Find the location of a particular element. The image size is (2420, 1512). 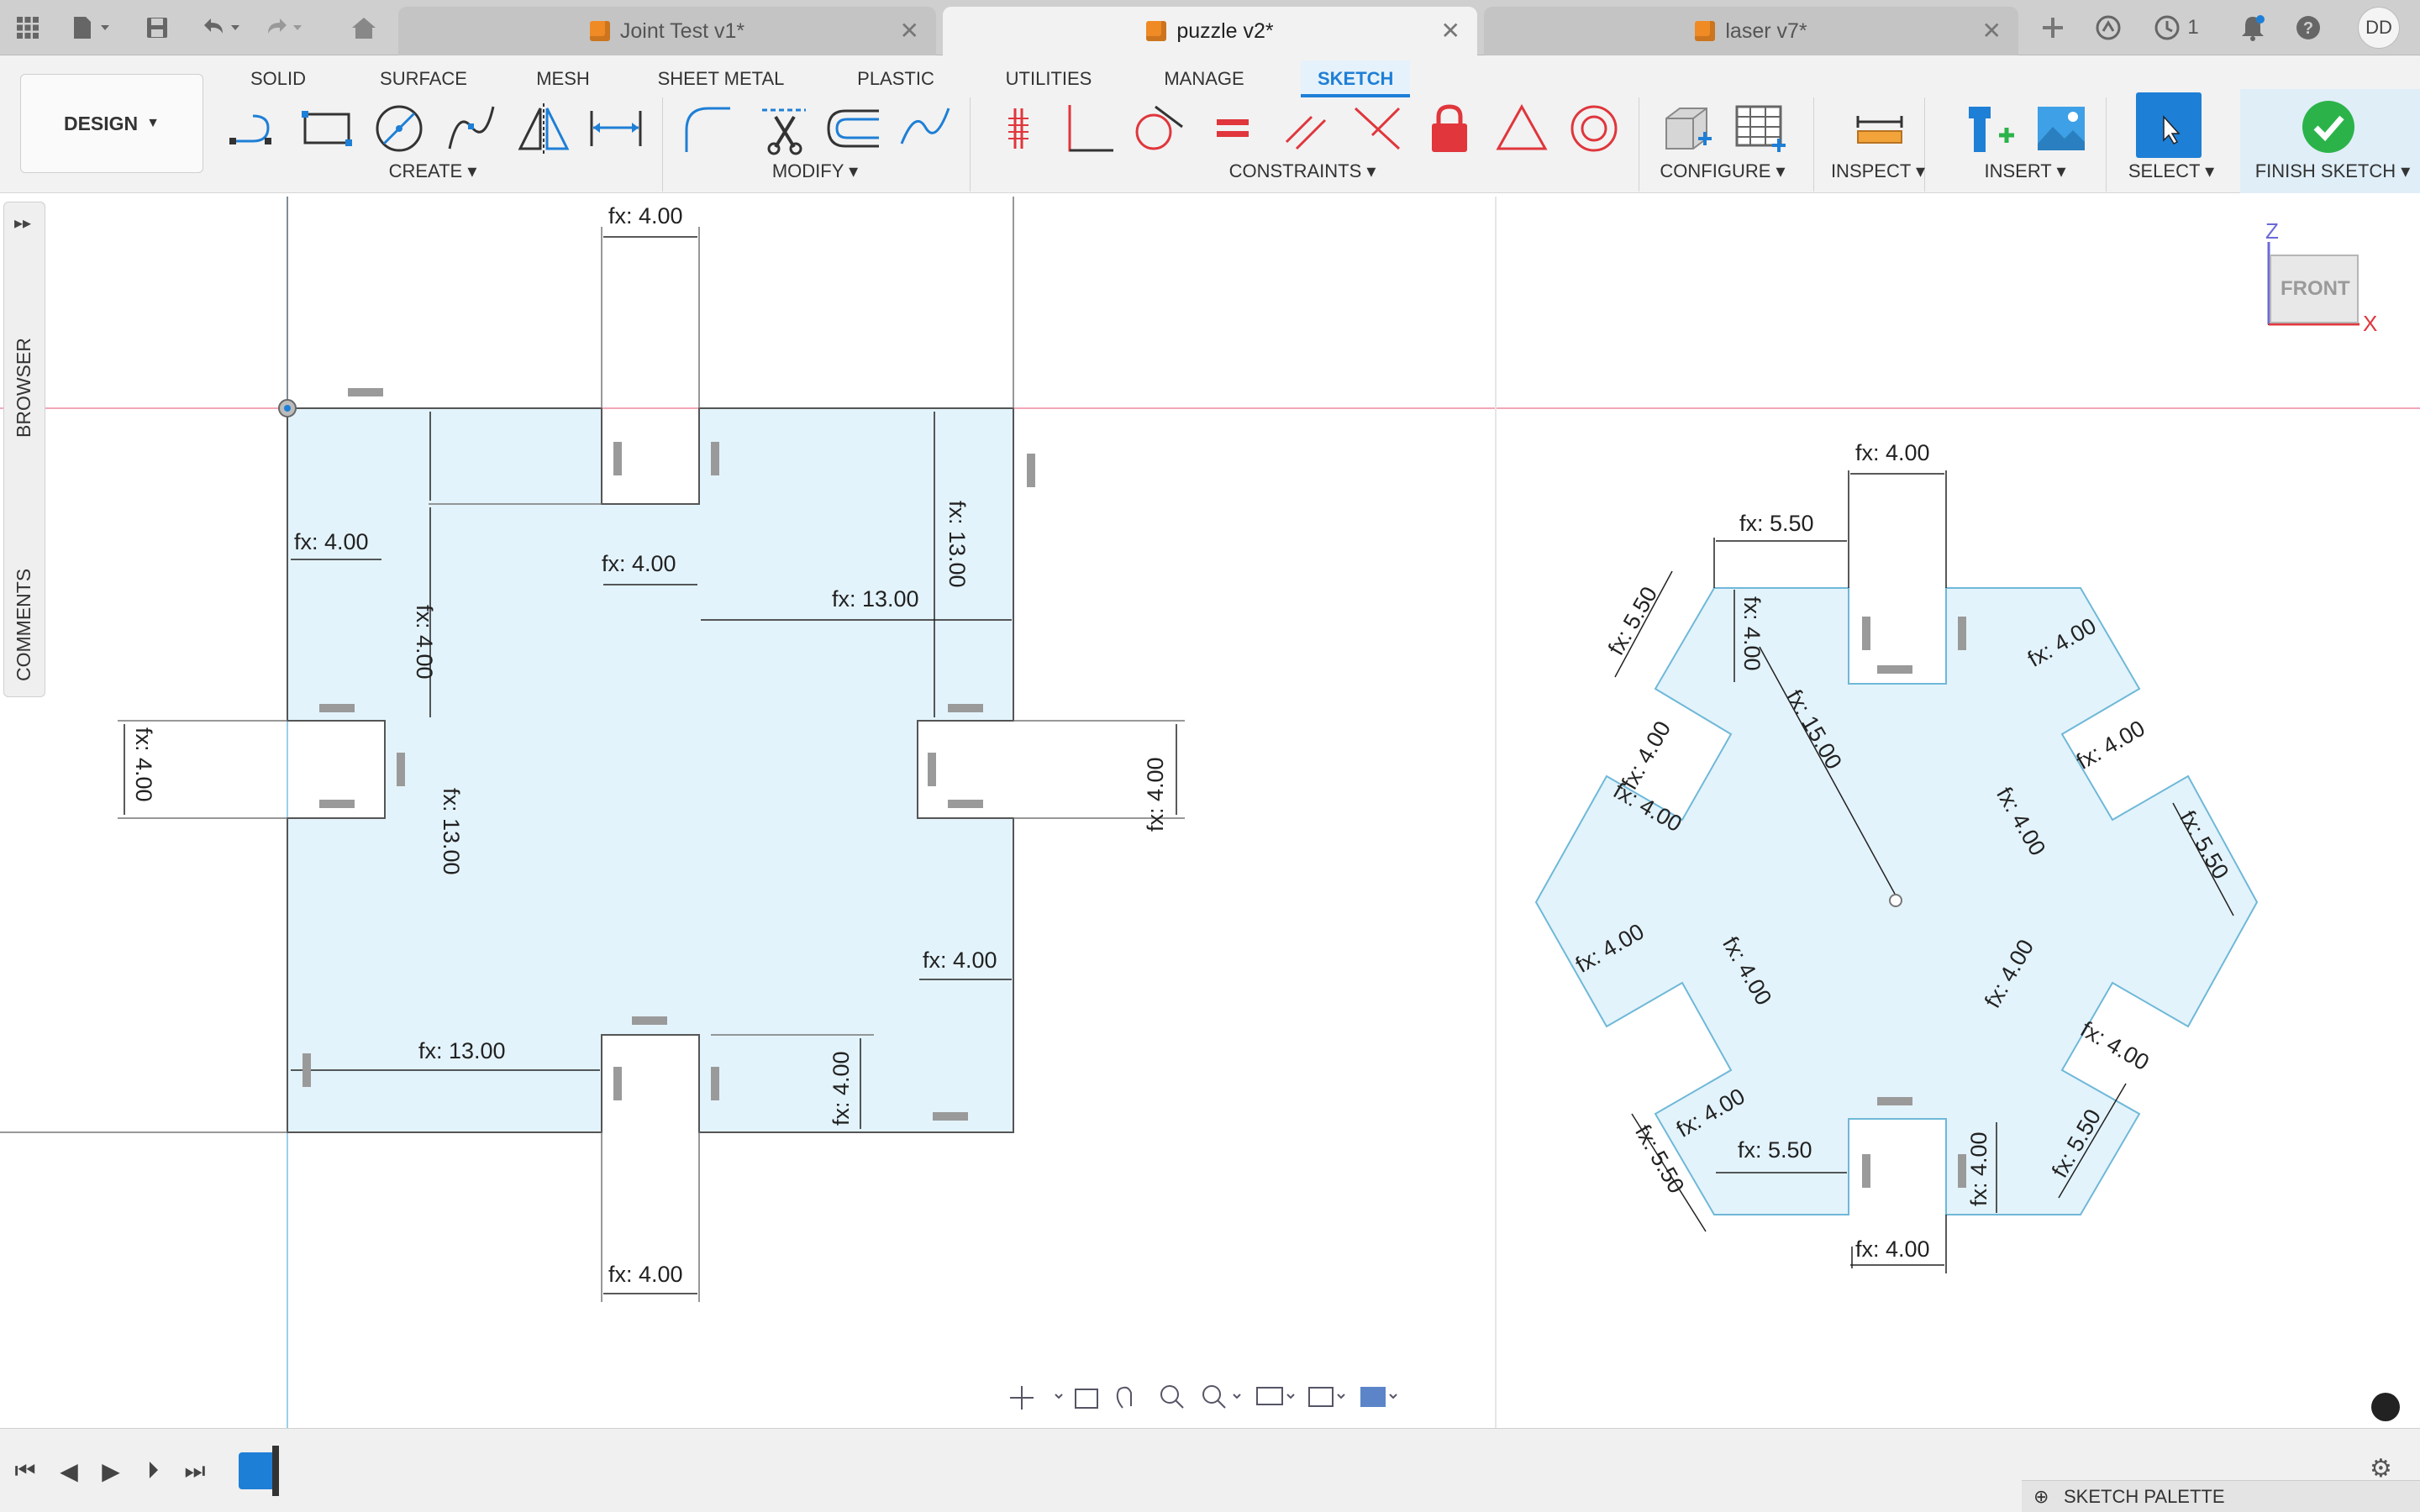

select-menu: SELECT ▾ is located at coordinates (2171, 171).